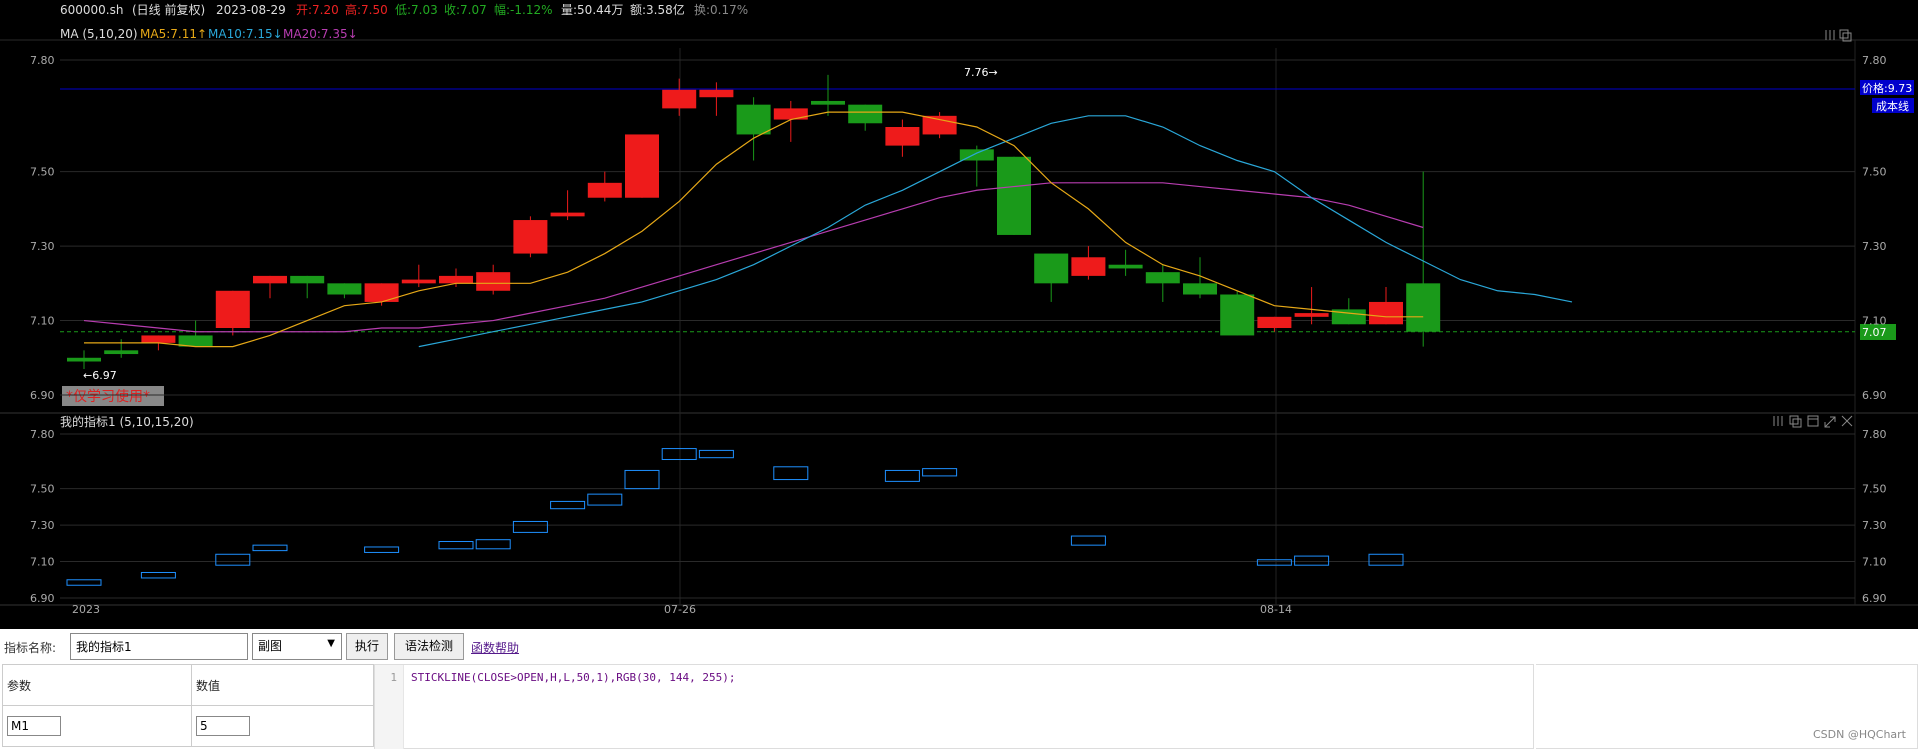  I want to click on chevron-down-icon: ▼, so click(331, 643).